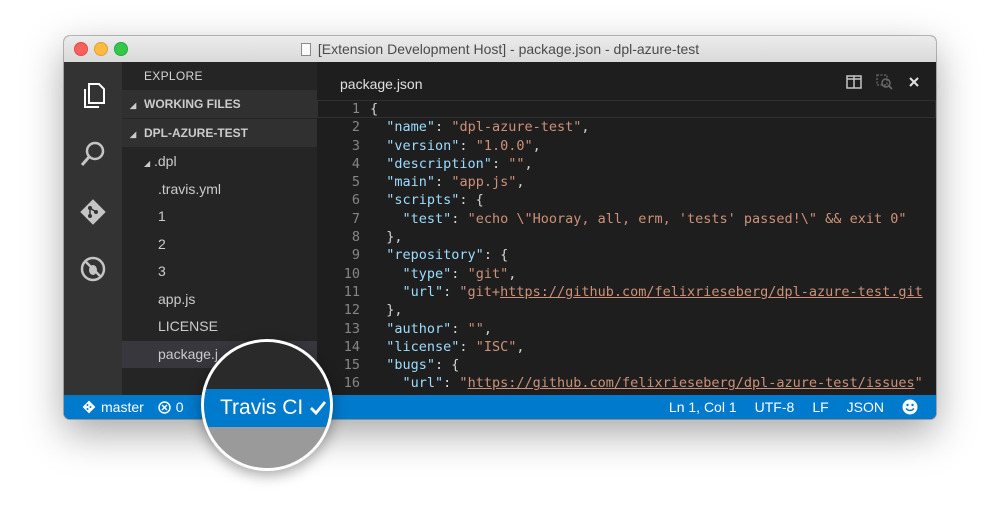  What do you see at coordinates (455, 182) in the screenshot?
I see `code-text: "main": "app.js",` at bounding box center [455, 182].